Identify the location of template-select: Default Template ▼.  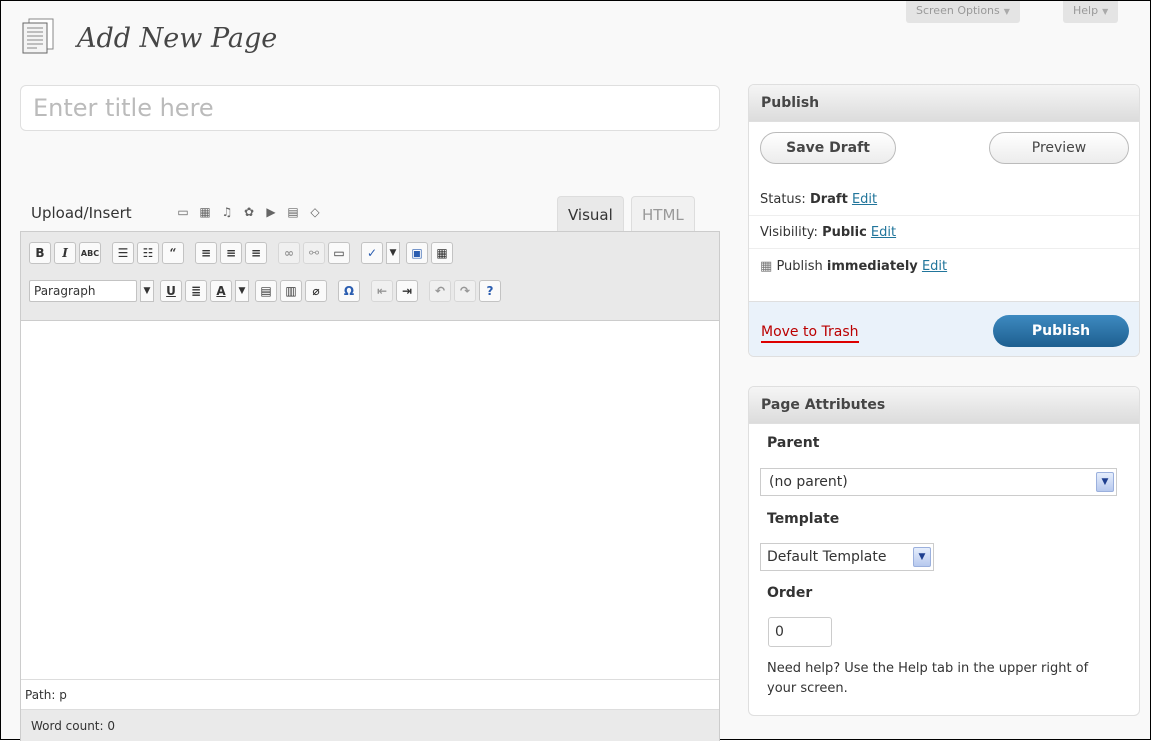
(847, 557).